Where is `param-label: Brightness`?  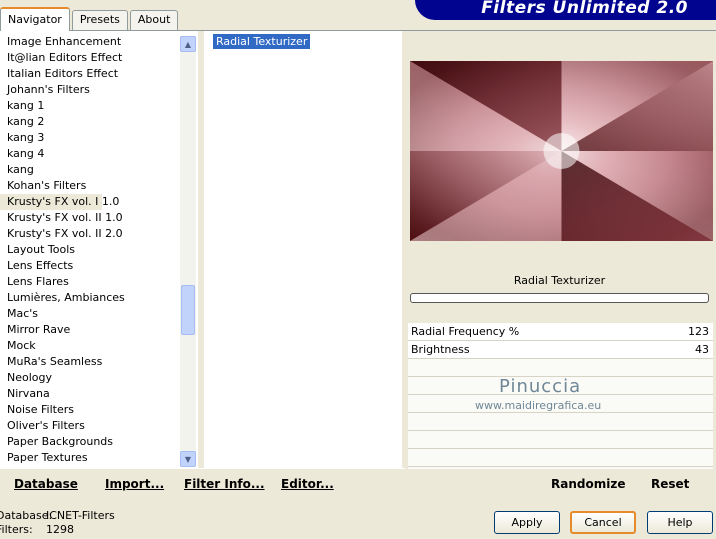
param-label: Brightness is located at coordinates (440, 349).